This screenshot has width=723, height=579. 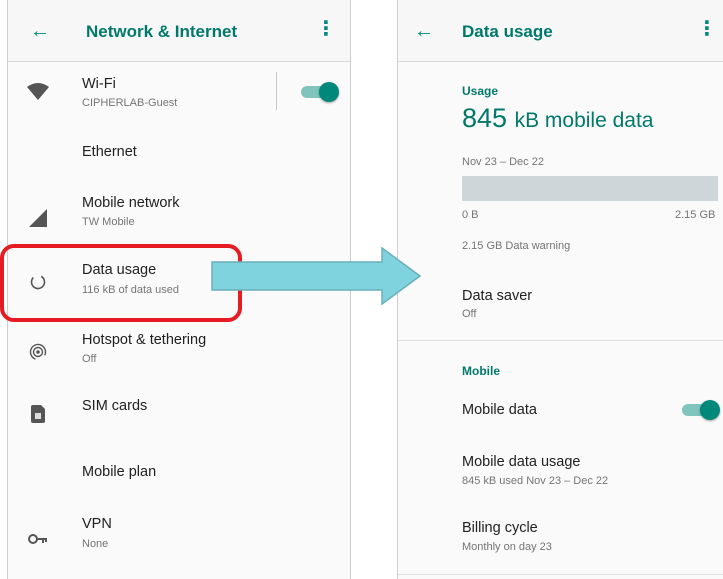 What do you see at coordinates (162, 31) in the screenshot?
I see `page-title: Network & Internet` at bounding box center [162, 31].